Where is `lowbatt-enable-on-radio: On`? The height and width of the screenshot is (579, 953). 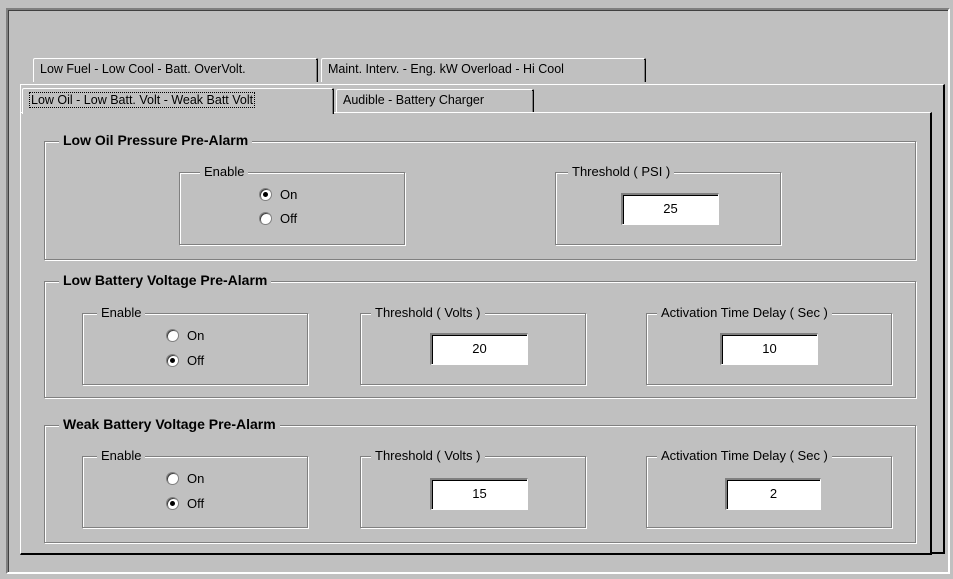 lowbatt-enable-on-radio: On is located at coordinates (185, 335).